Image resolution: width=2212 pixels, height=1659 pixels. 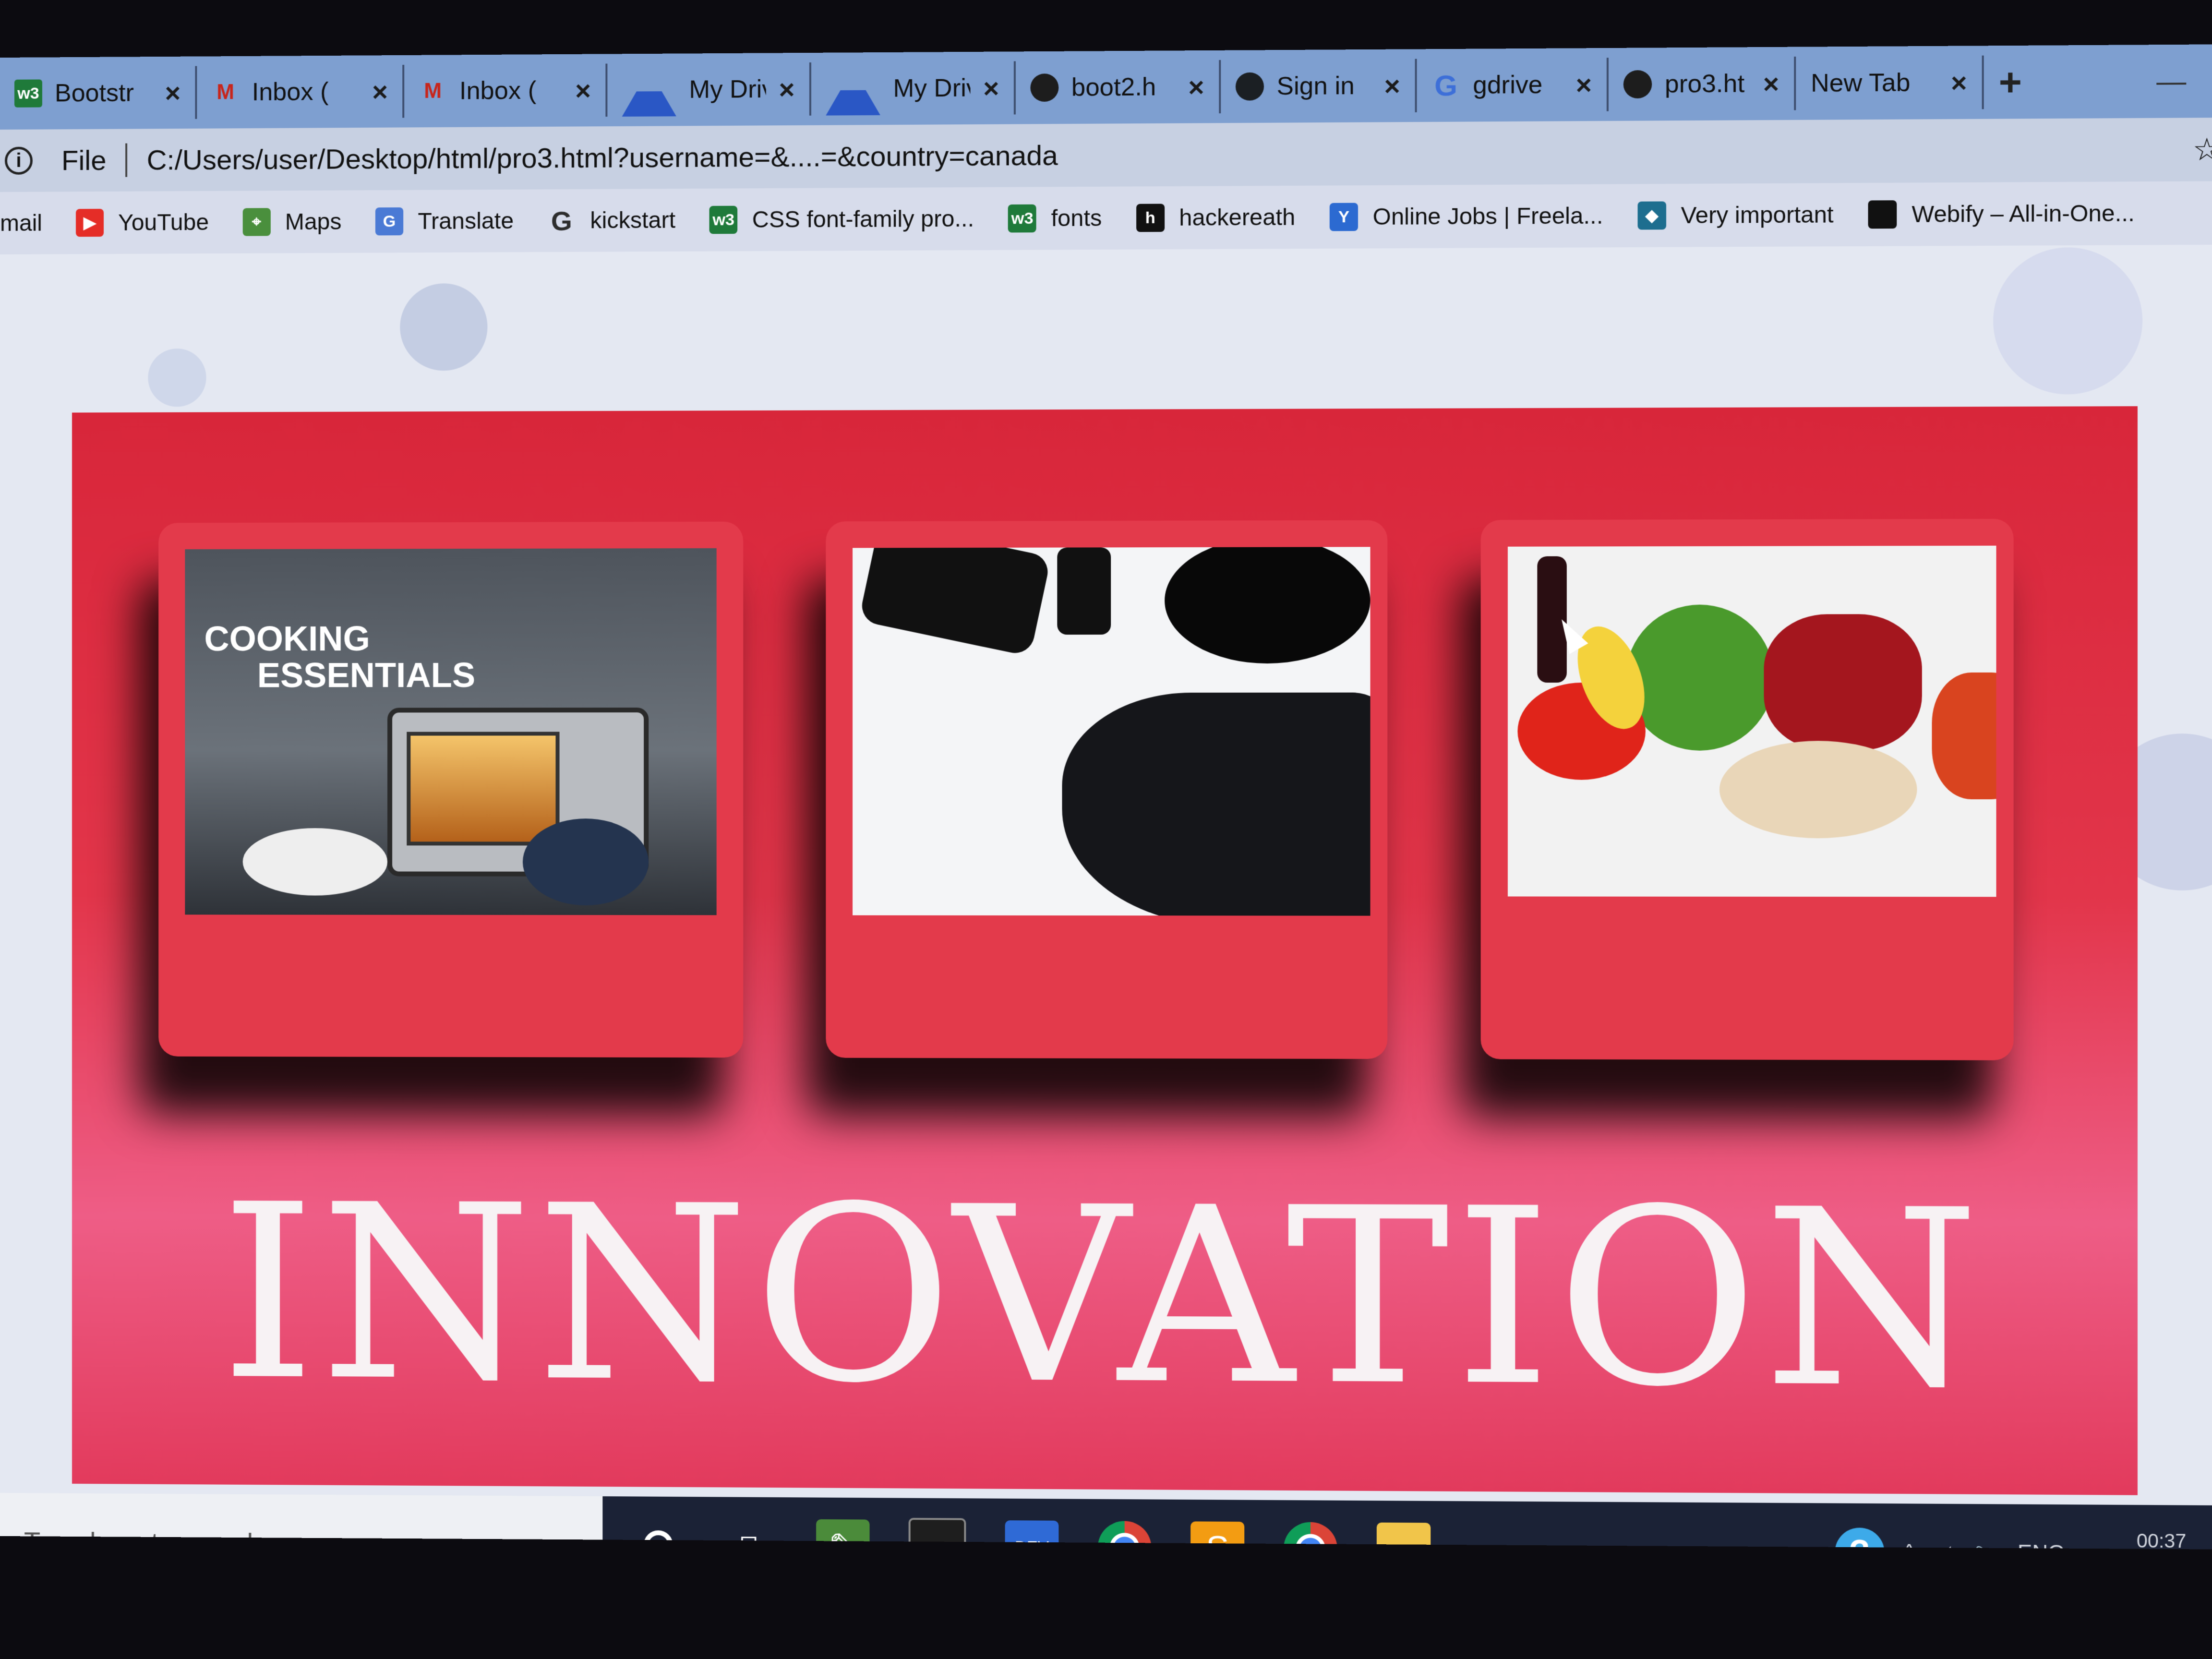 What do you see at coordinates (1651, 215) in the screenshot?
I see `bookmark-icon: ◆` at bounding box center [1651, 215].